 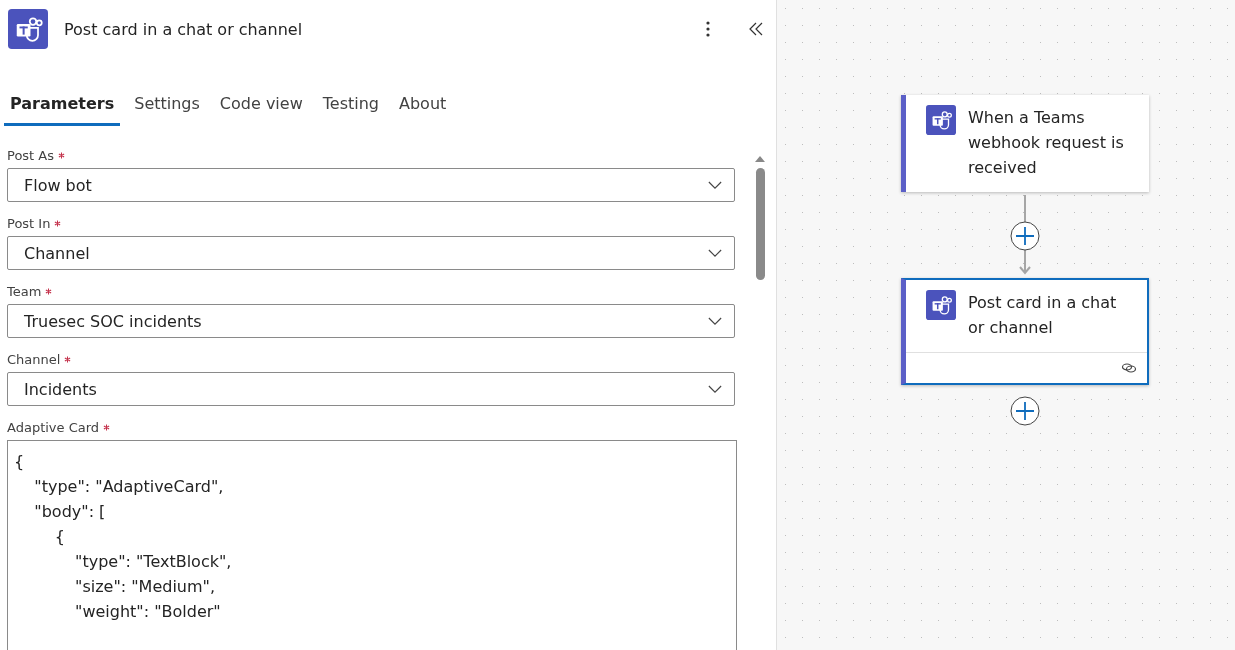 I want to click on more-icon, so click(x=708, y=29).